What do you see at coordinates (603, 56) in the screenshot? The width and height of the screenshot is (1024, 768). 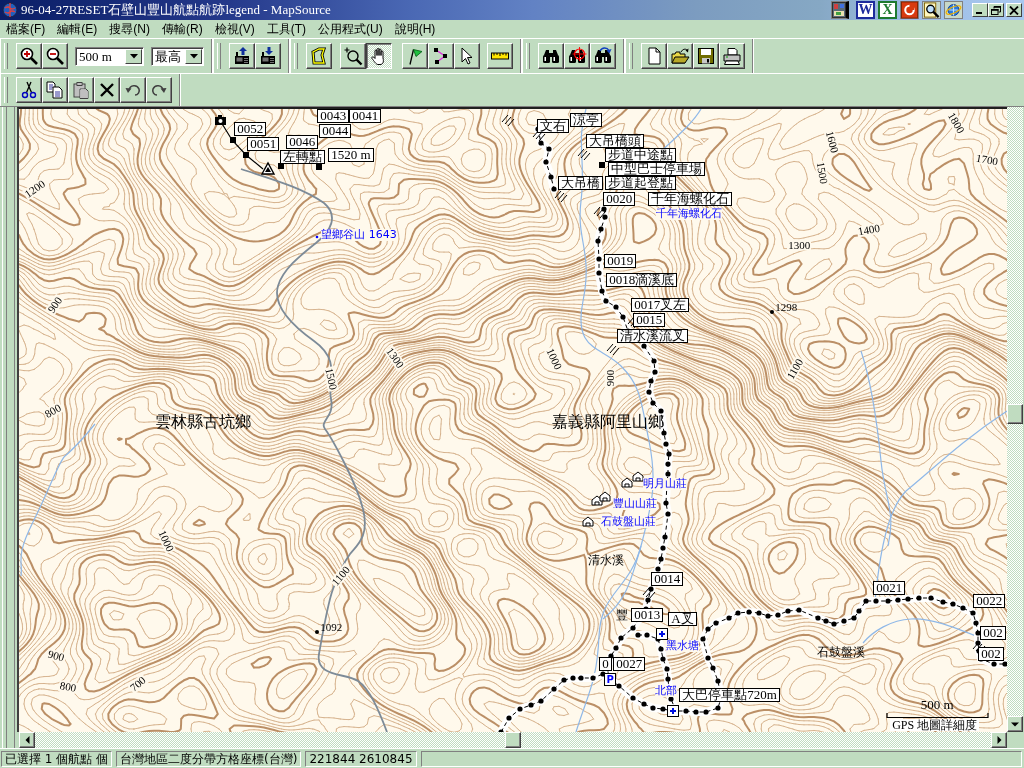 I see `find-next-button` at bounding box center [603, 56].